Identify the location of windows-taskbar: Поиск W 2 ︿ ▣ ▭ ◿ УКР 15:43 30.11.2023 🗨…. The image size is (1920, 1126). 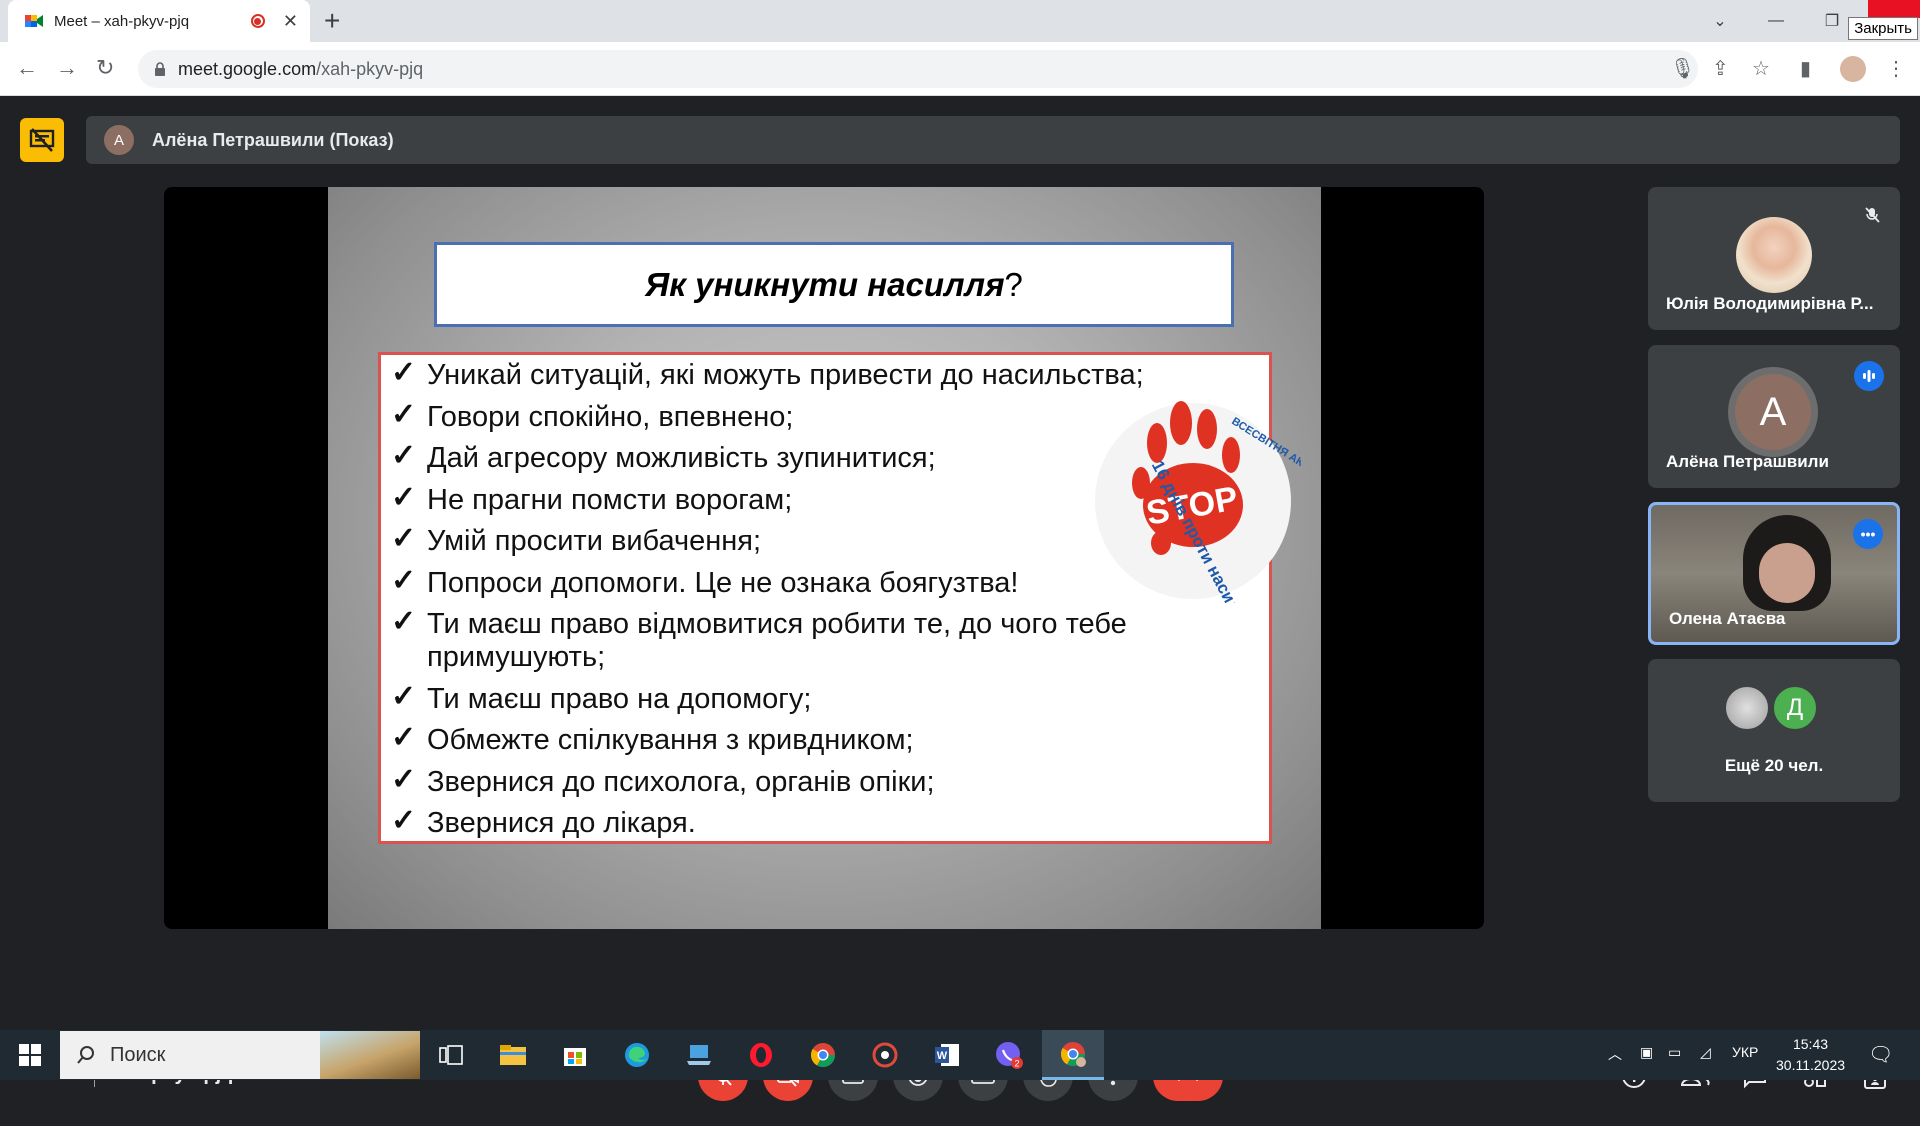
(960, 1055).